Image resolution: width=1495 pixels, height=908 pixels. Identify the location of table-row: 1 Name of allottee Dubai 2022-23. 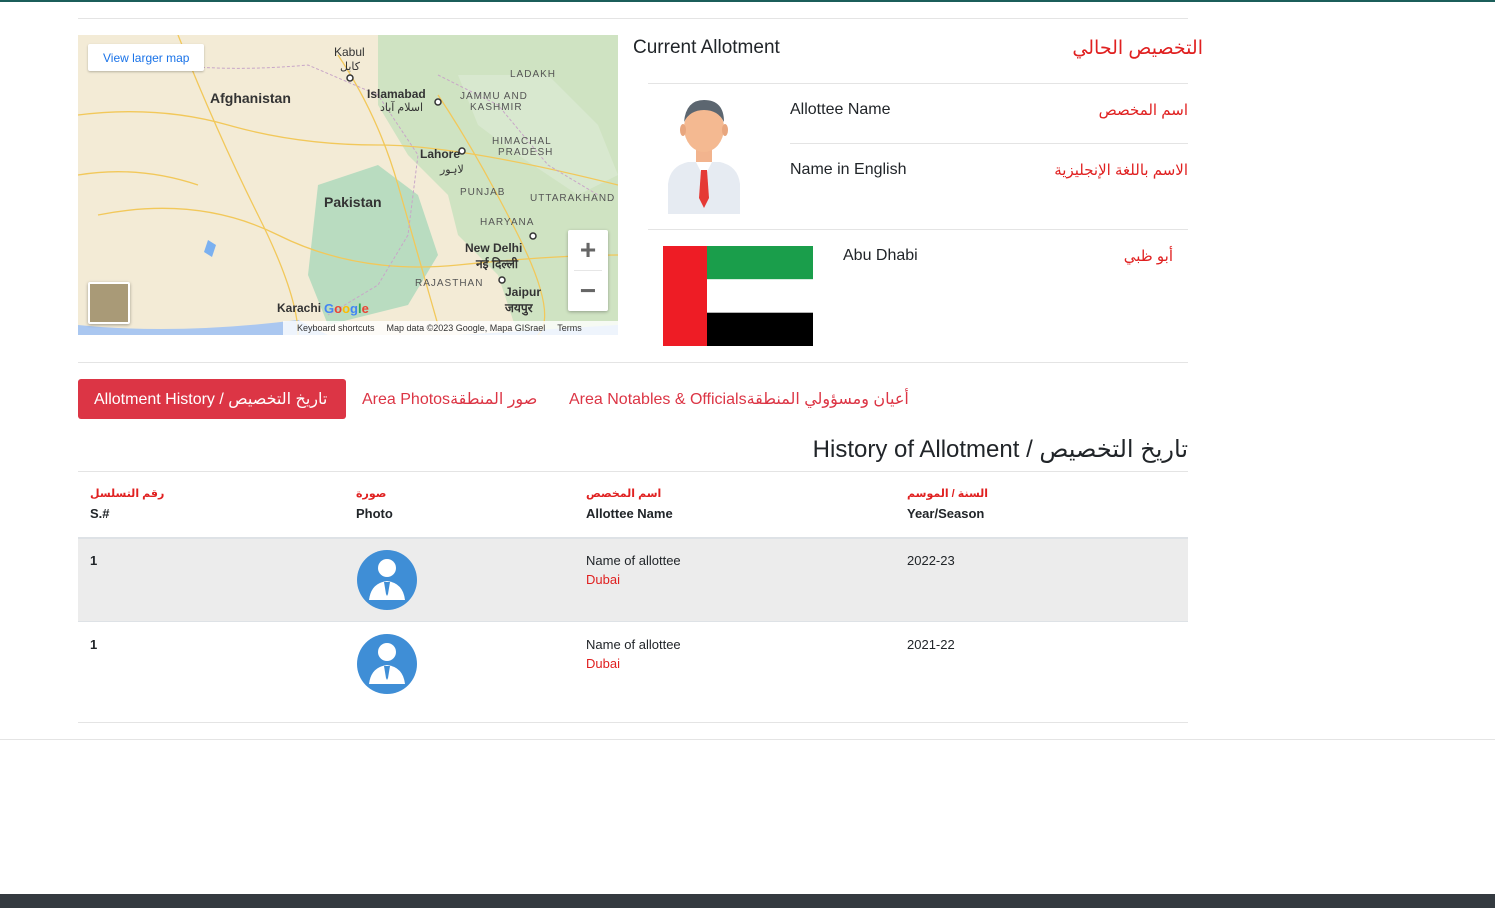
(633, 579).